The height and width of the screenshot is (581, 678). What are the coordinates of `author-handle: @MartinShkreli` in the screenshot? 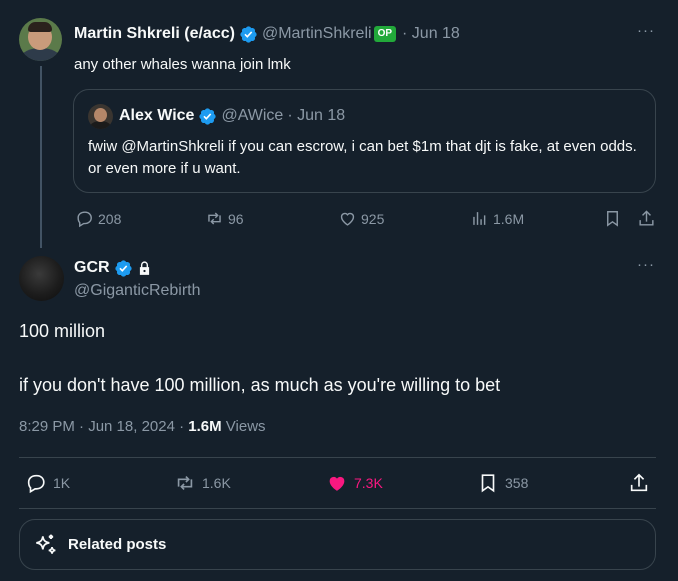 It's located at (317, 34).